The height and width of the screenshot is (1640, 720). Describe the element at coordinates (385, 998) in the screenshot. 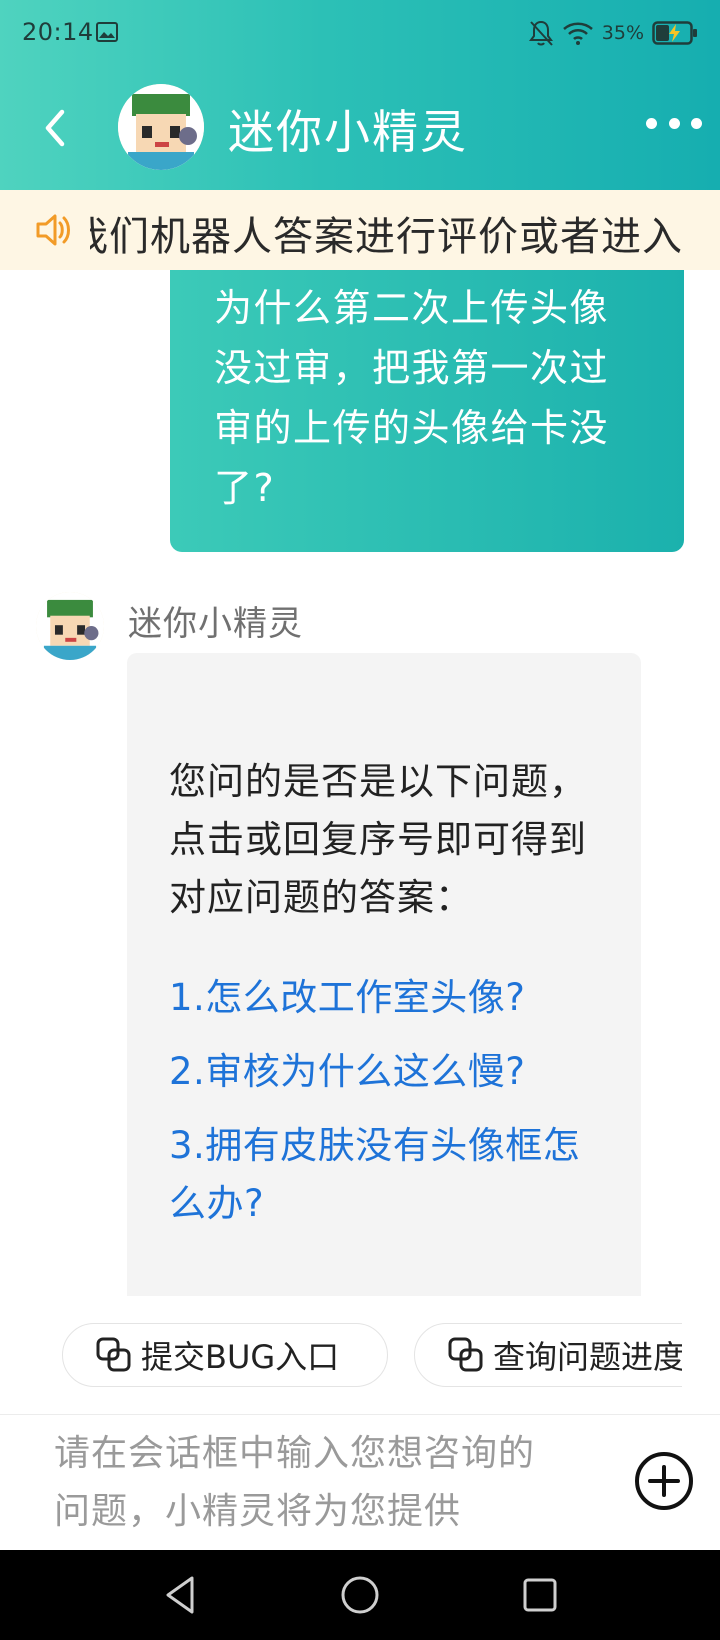

I see `bot-option-link: 1.怎么改工作室头像?` at that location.